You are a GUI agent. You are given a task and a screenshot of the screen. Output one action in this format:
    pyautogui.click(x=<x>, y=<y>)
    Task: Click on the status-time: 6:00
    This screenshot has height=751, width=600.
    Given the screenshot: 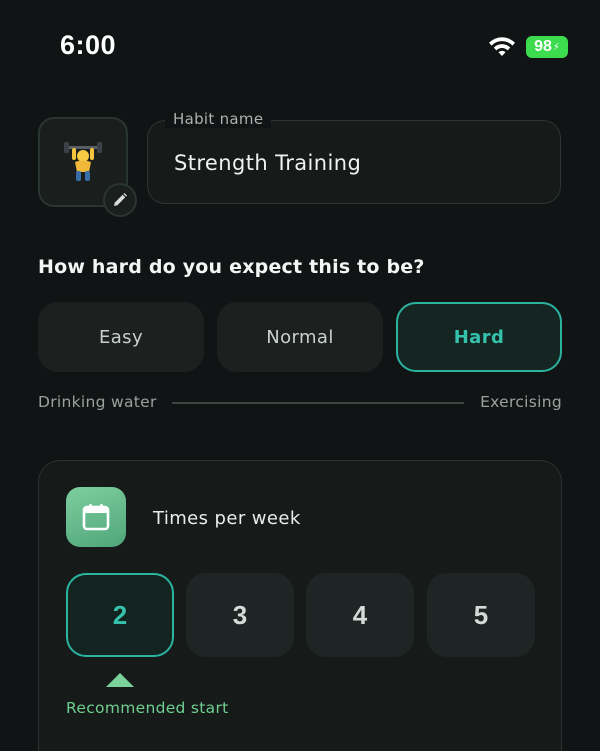 What is the action you would take?
    pyautogui.click(x=88, y=45)
    